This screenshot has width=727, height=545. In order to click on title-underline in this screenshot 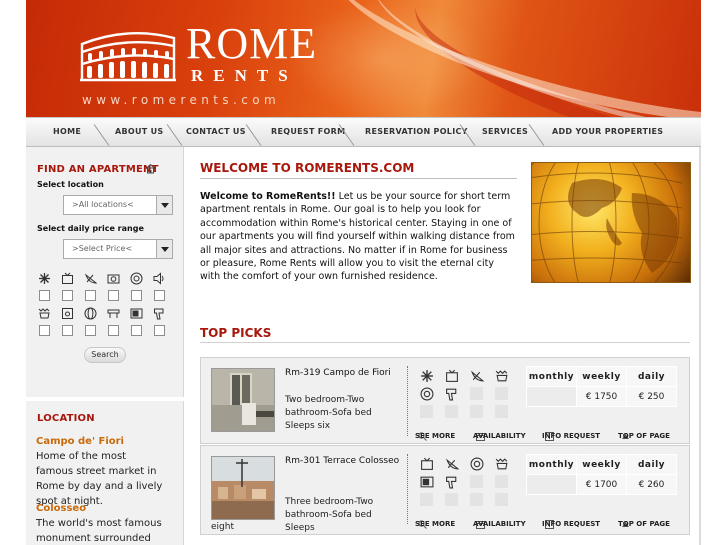, I will do `click(445, 342)`.